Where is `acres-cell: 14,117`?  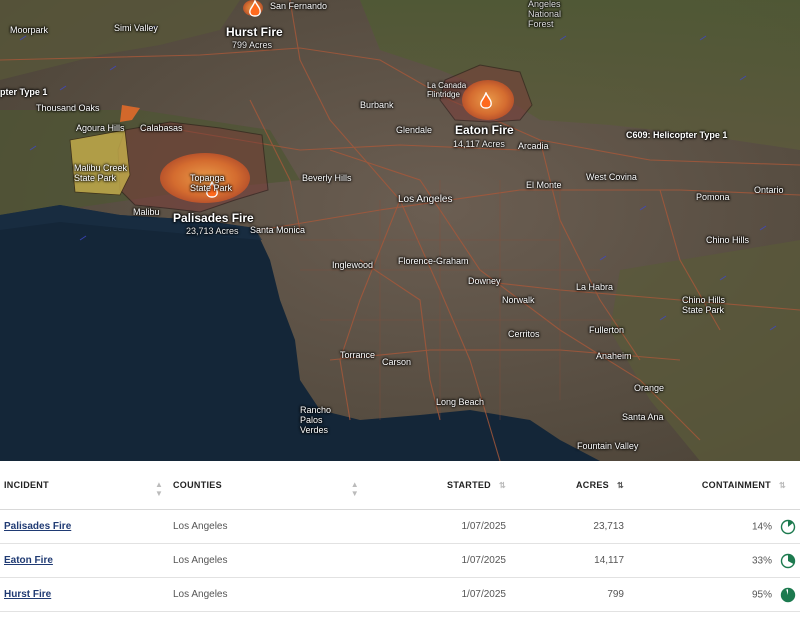
acres-cell: 14,117 is located at coordinates (569, 560).